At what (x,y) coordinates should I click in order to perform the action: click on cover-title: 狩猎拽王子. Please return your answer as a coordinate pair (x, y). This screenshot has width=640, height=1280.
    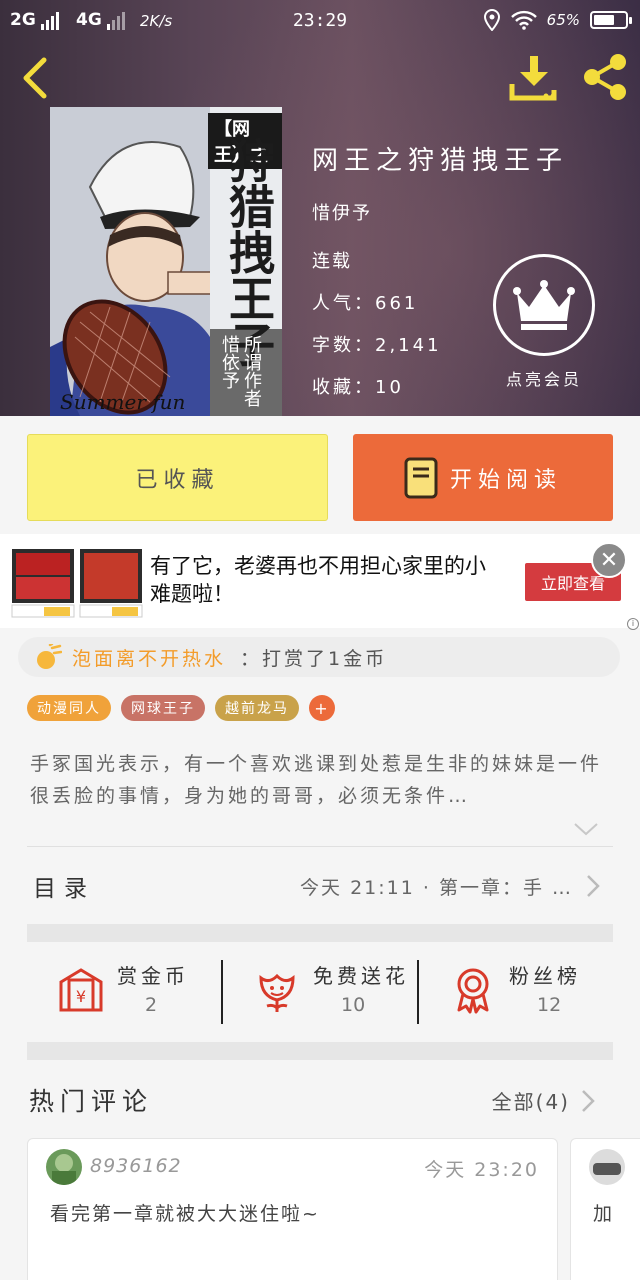
    Looking at the image, I should click on (249, 252).